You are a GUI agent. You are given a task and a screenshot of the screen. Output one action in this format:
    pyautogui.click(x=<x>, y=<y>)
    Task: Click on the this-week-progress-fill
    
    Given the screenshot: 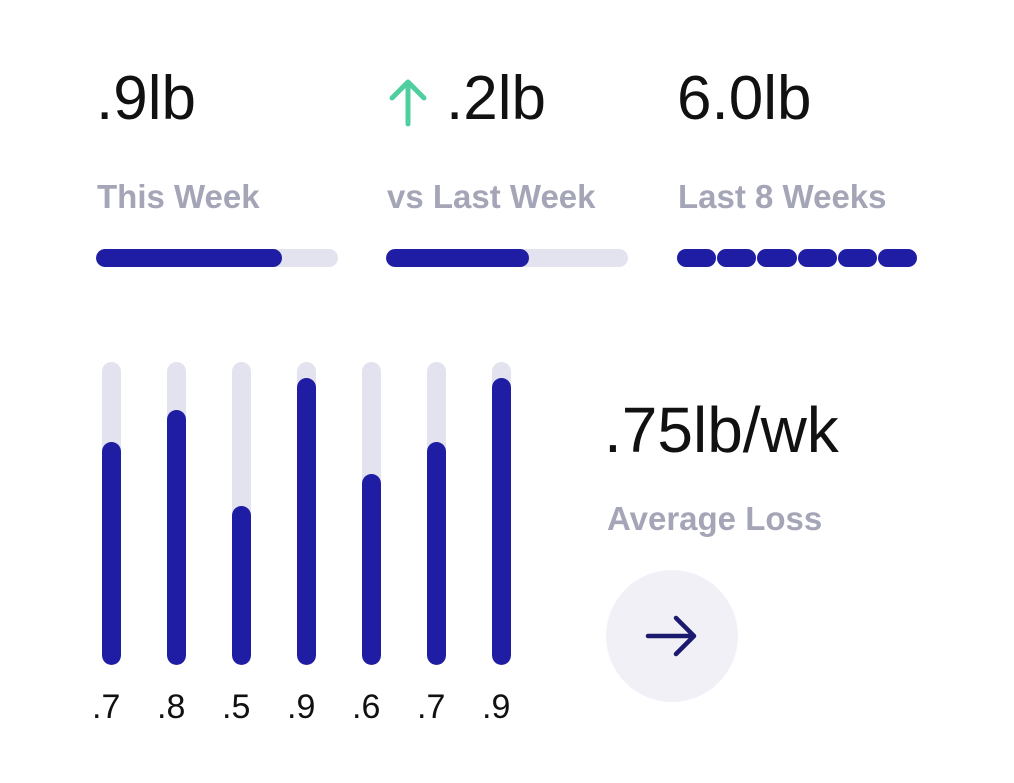 What is the action you would take?
    pyautogui.click(x=189, y=258)
    